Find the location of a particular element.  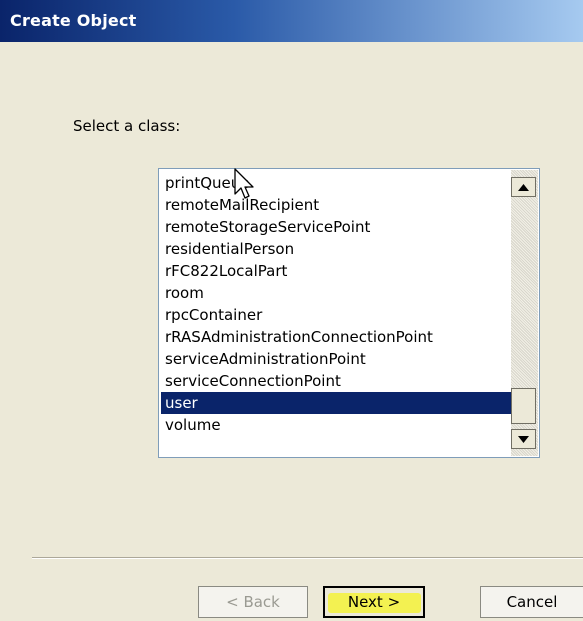

class-list-item: residentialPerson is located at coordinates (337, 249).